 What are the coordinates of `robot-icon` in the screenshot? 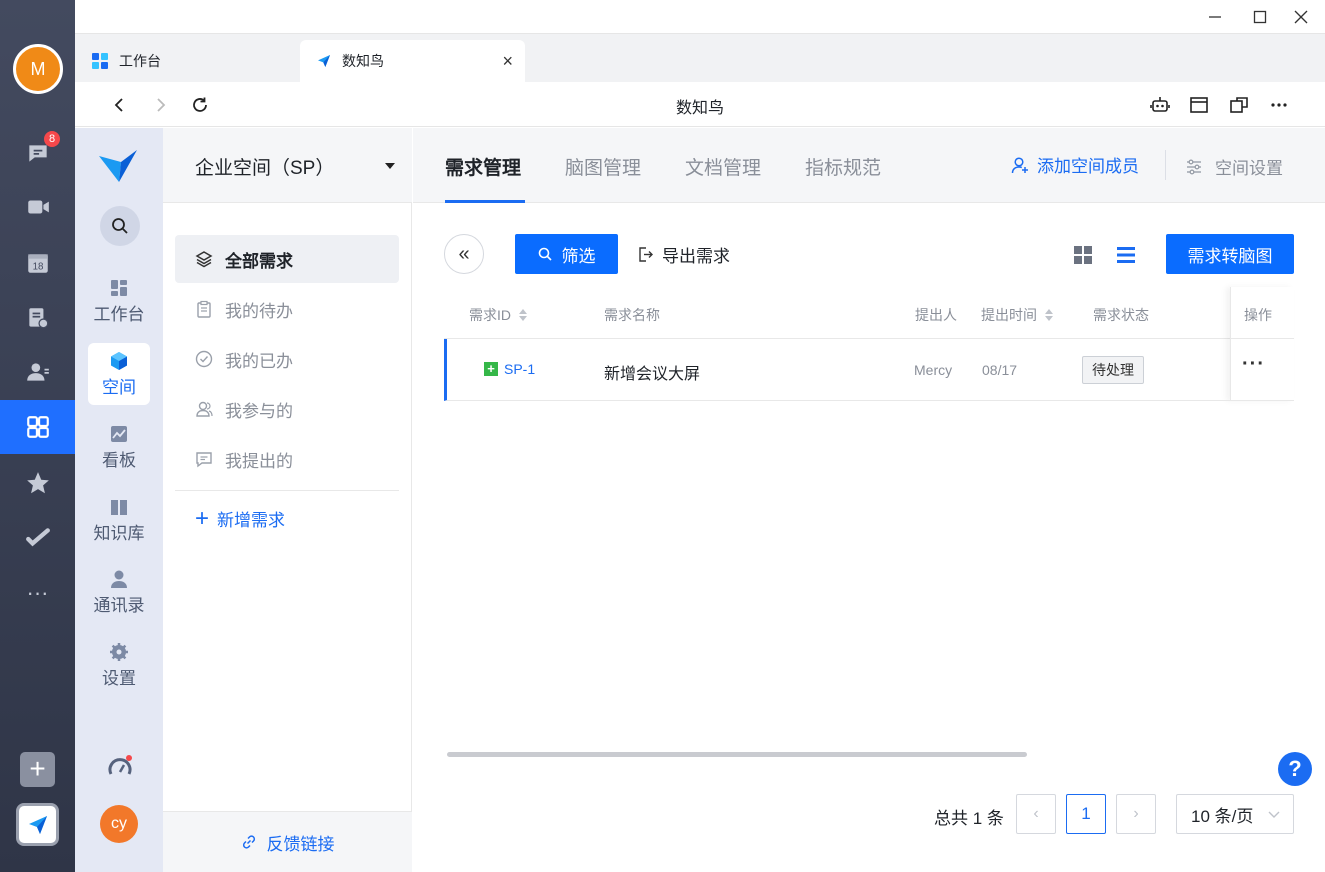 It's located at (1160, 105).